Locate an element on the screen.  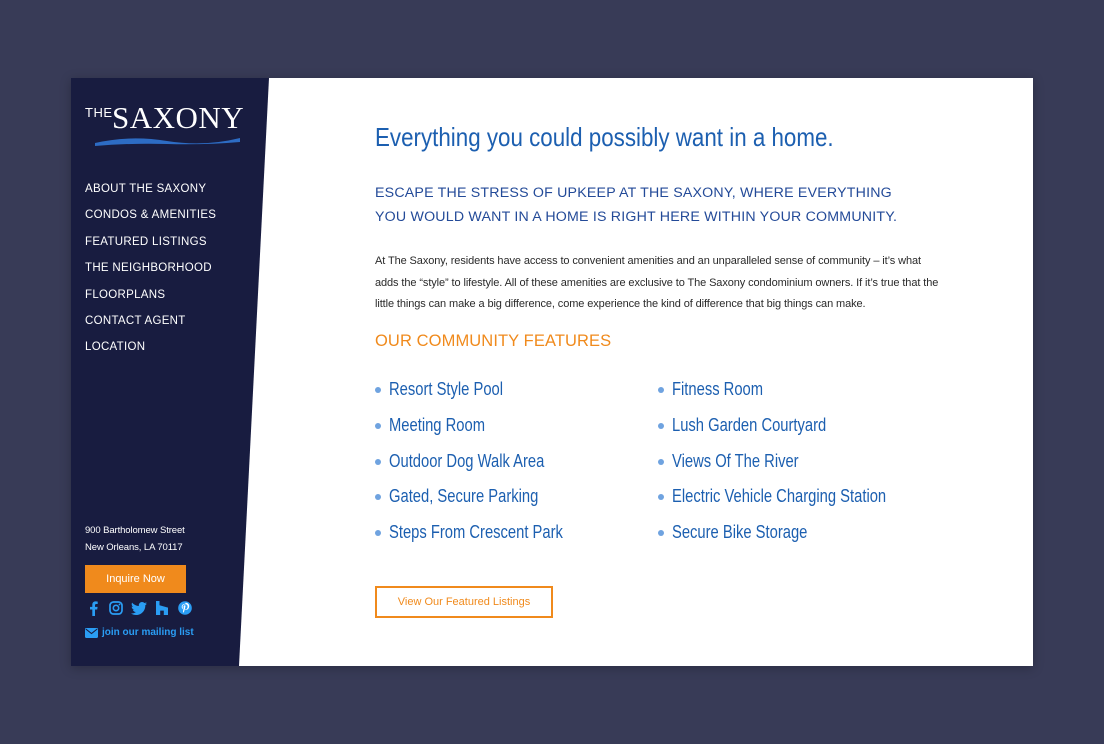
feature-label: Secure Bike Storage is located at coordinates (740, 532).